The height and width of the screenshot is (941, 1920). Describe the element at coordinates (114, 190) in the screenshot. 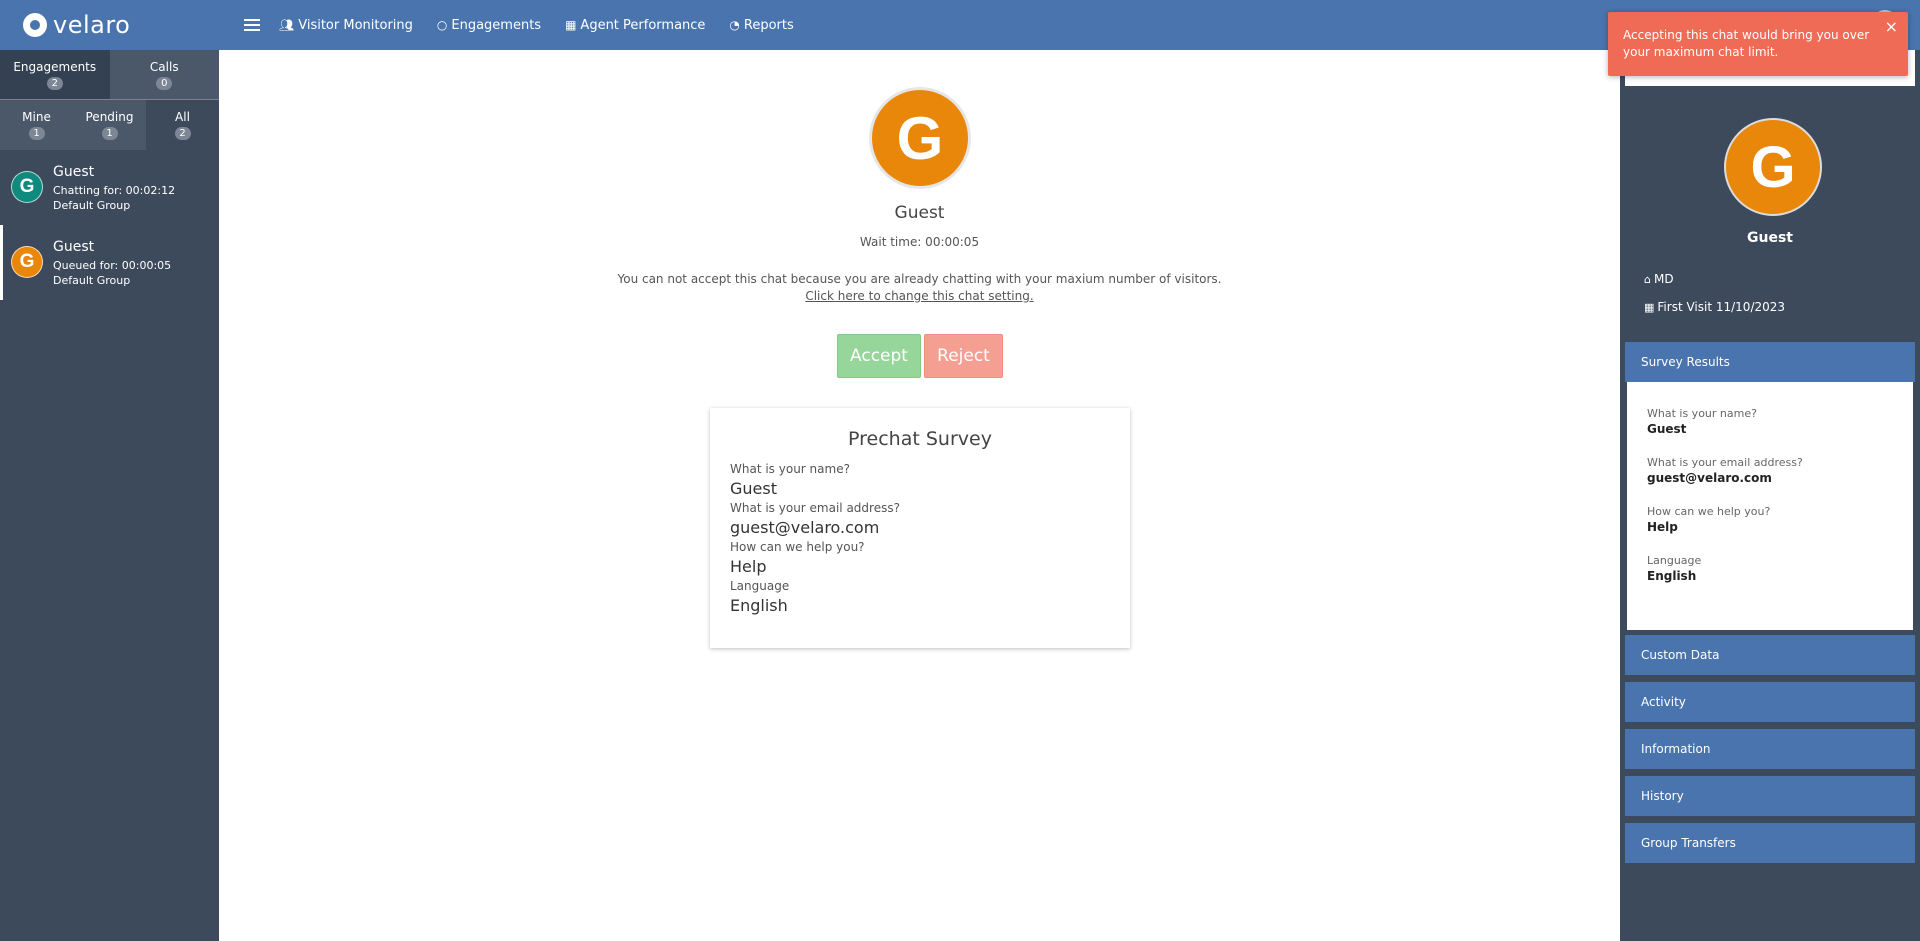

I see `chat-status: Chatting for: 00:02:12` at that location.